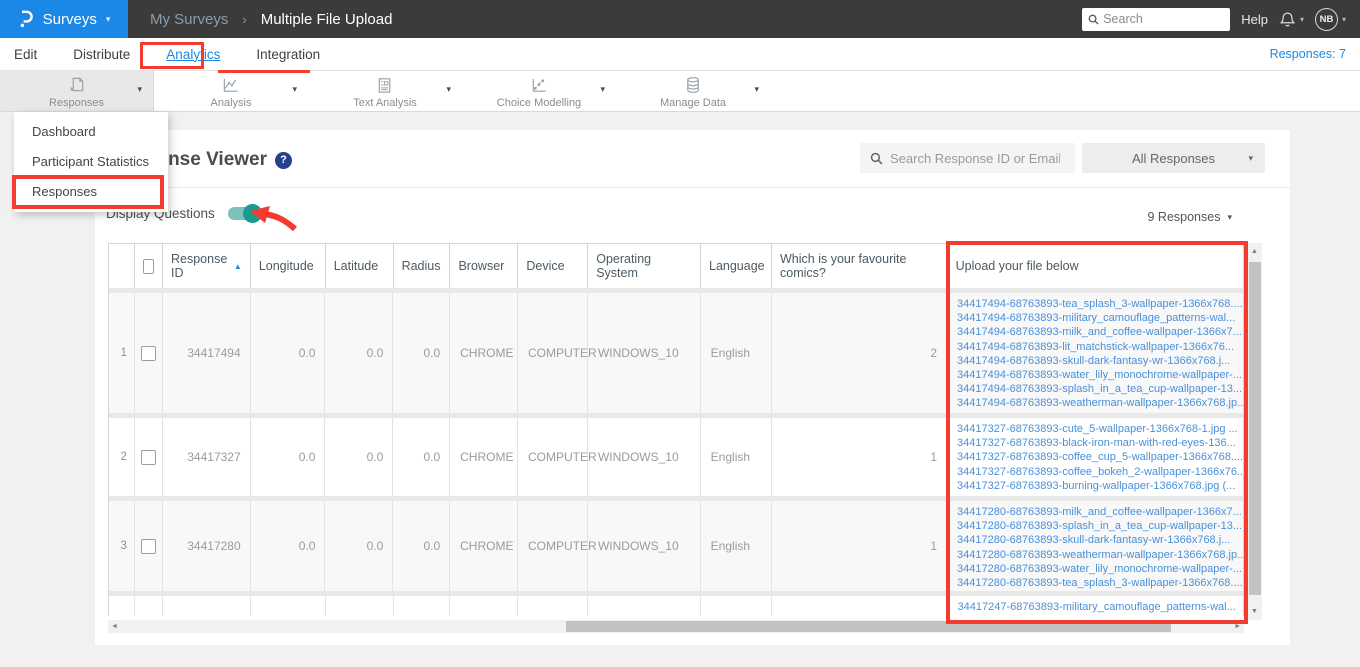  I want to click on cell-comics-answer: 2, so click(860, 353).